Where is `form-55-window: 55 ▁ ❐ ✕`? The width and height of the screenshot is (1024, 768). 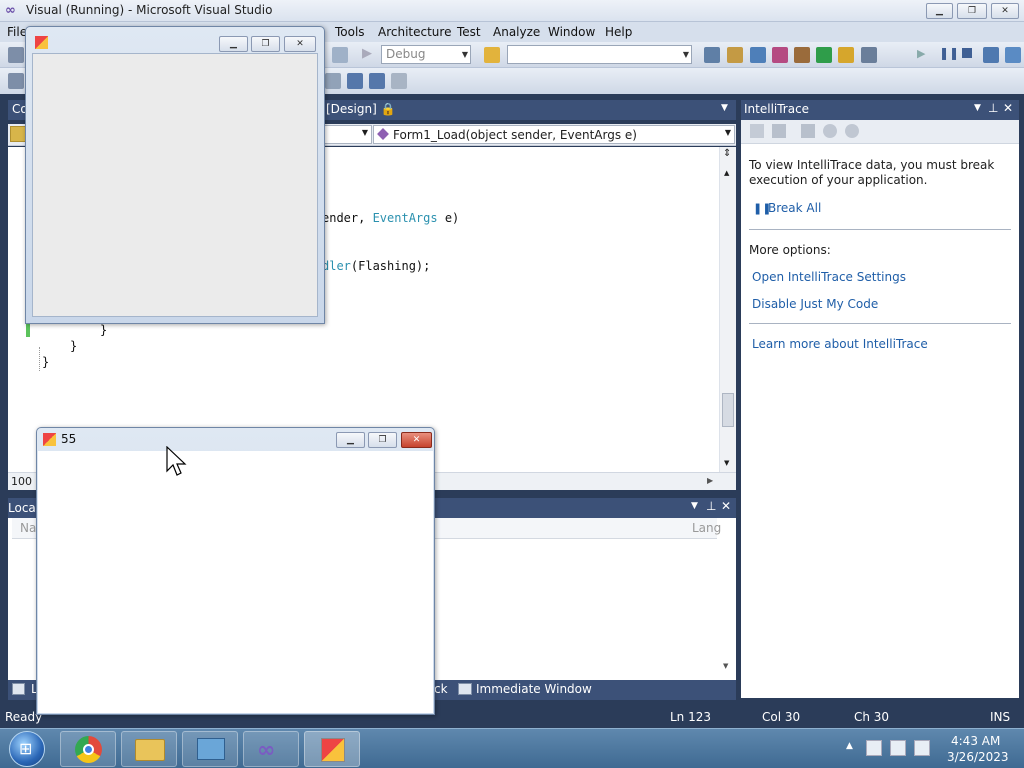
form-55-window: 55 ▁ ❐ ✕ is located at coordinates (235, 571).